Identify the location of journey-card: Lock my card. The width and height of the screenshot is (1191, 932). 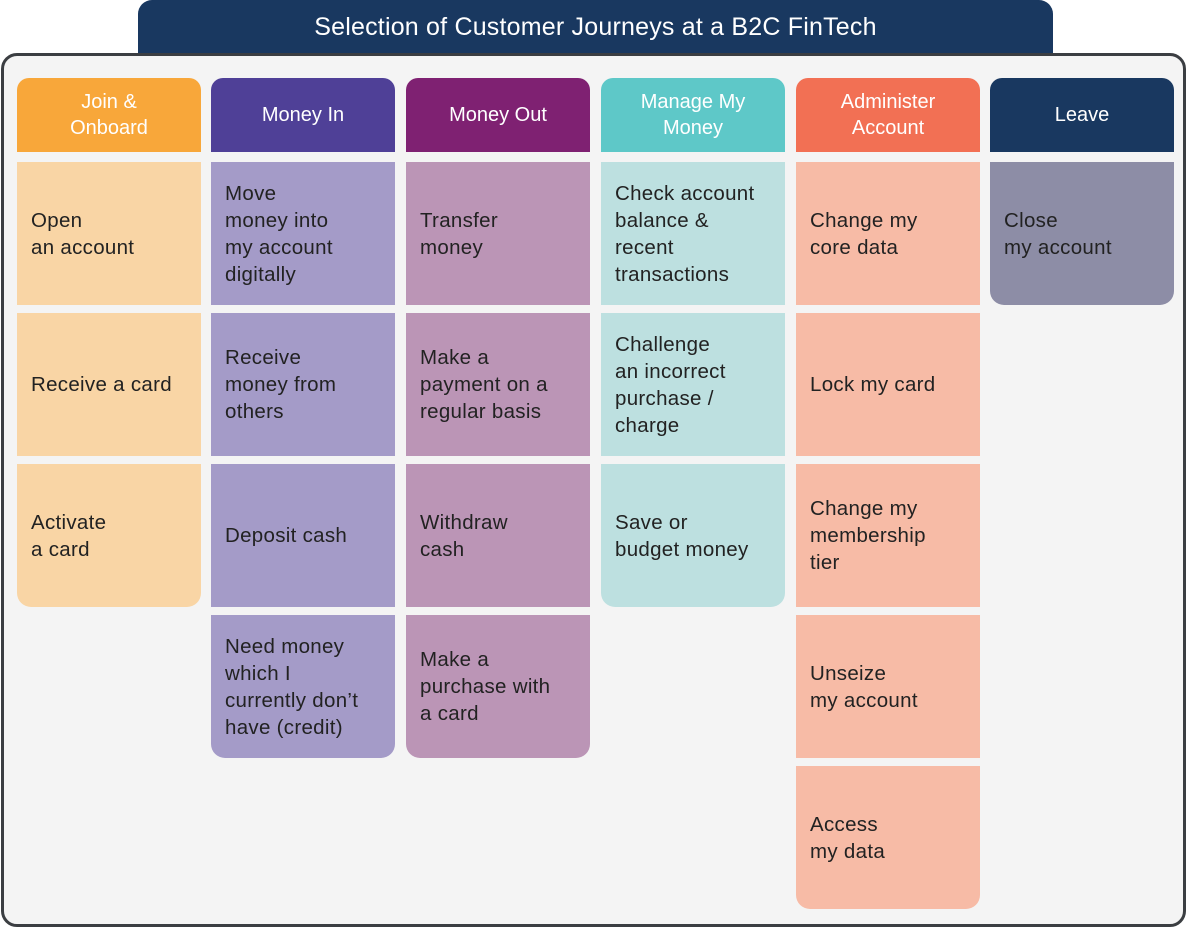
(888, 384).